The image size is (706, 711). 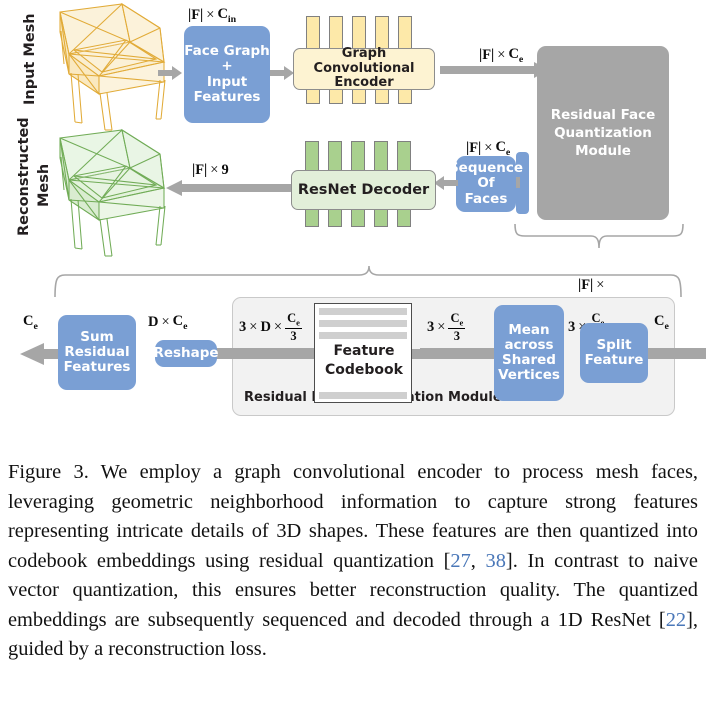 I want to click on brace-upper, so click(x=599, y=236).